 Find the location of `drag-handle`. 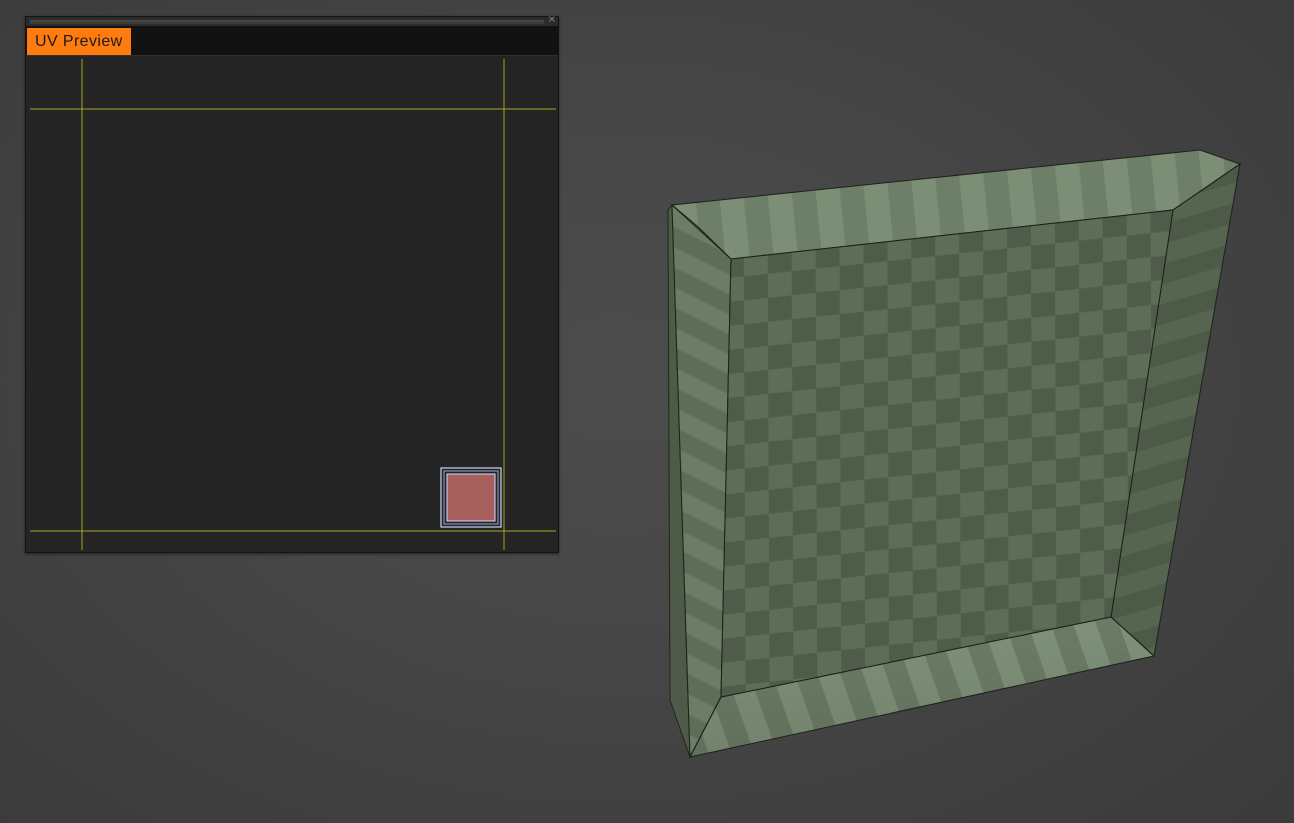

drag-handle is located at coordinates (287, 22).